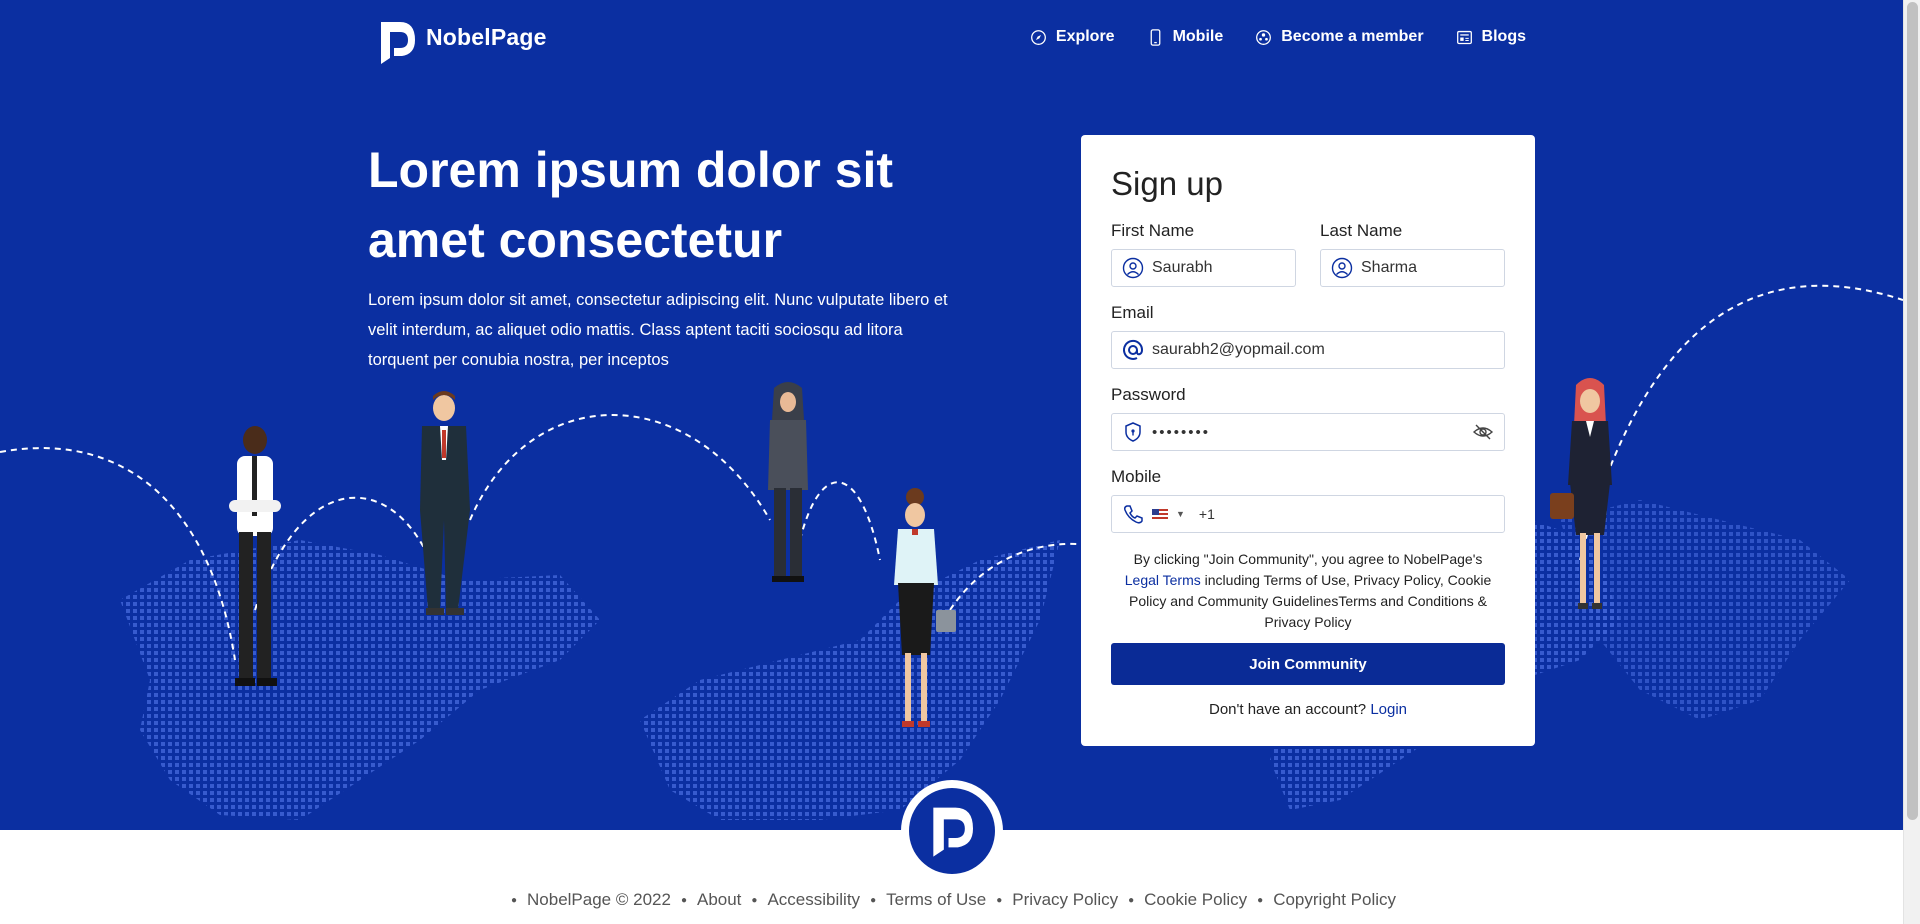 Image resolution: width=1920 pixels, height=924 pixels. I want to click on footer-link-terms: Terms of Use, so click(936, 901).